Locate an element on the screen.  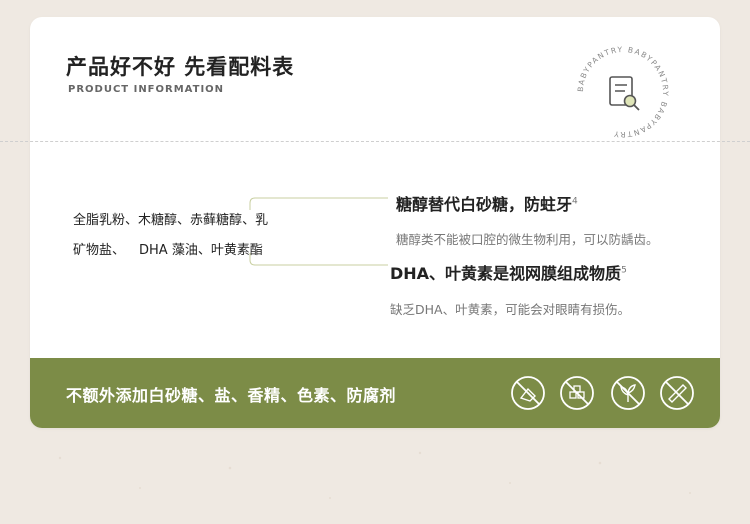
svg-text:BABYPANTRY BABYPANTRY BABYPANT: BABYPANTRY BABYPANTRY BABYPANTRY is located at coordinates (623, 92).